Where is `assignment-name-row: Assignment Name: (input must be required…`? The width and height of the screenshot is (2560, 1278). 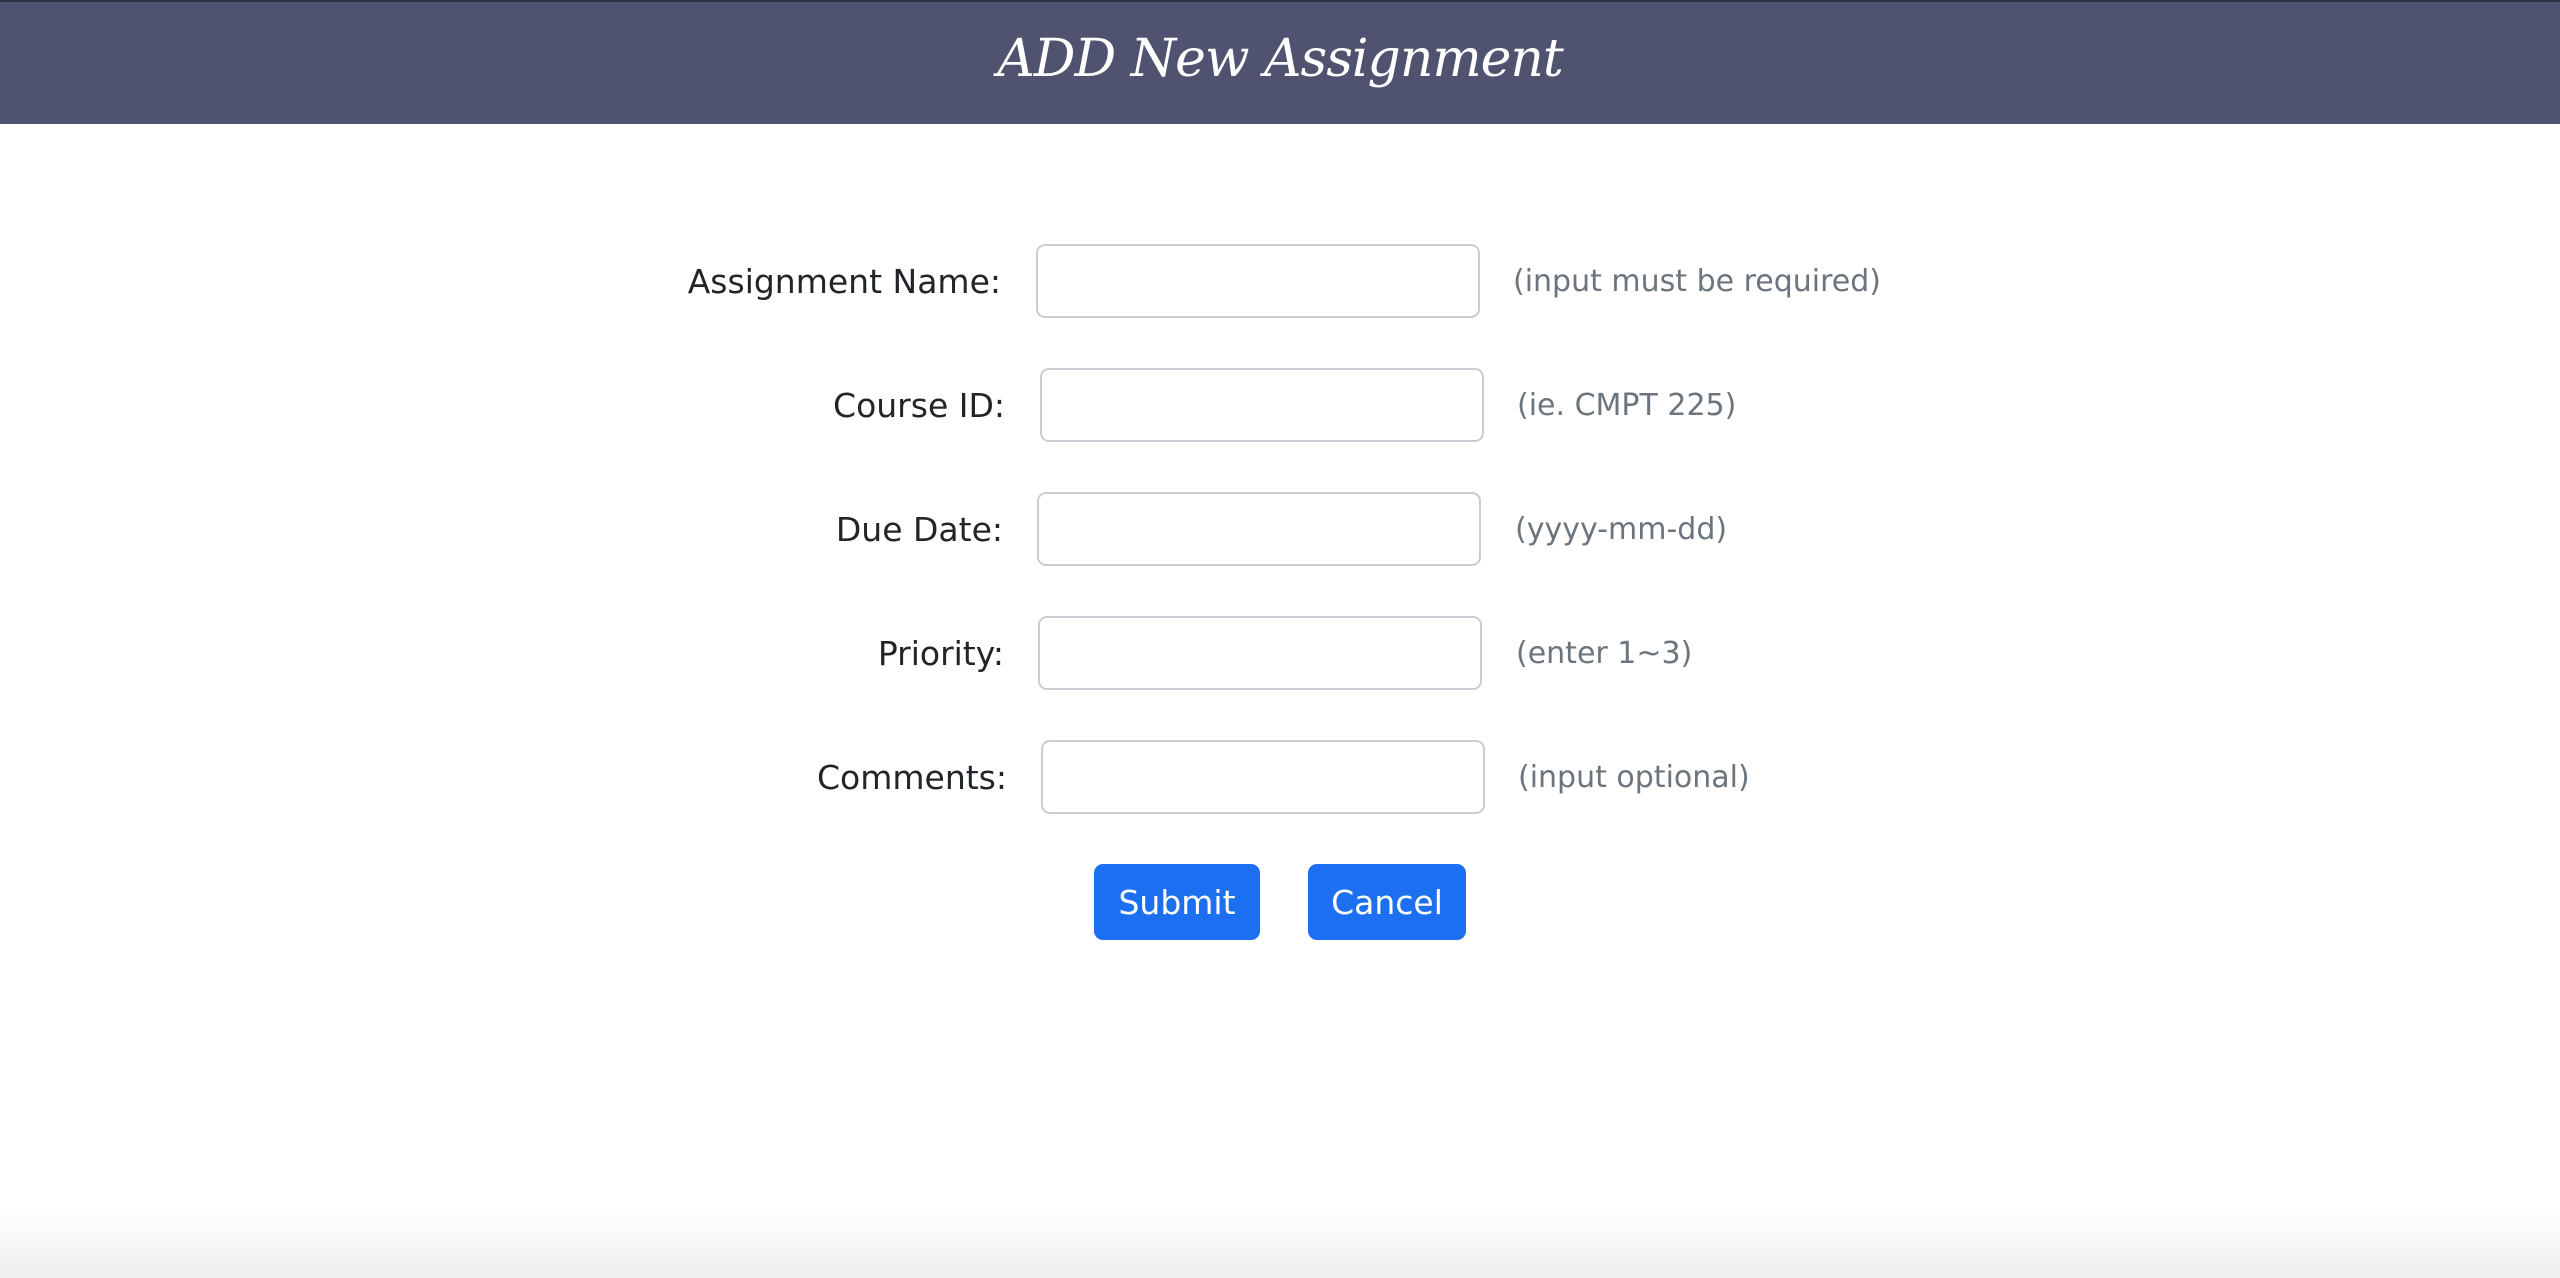 assignment-name-row: Assignment Name: (input must be required… is located at coordinates (1280, 282).